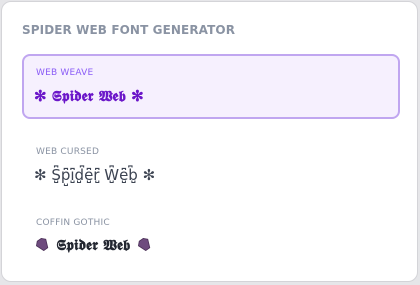 The width and height of the screenshot is (420, 285). I want to click on card-title: SPIDER WEB FONT GENERATOR, so click(129, 30).